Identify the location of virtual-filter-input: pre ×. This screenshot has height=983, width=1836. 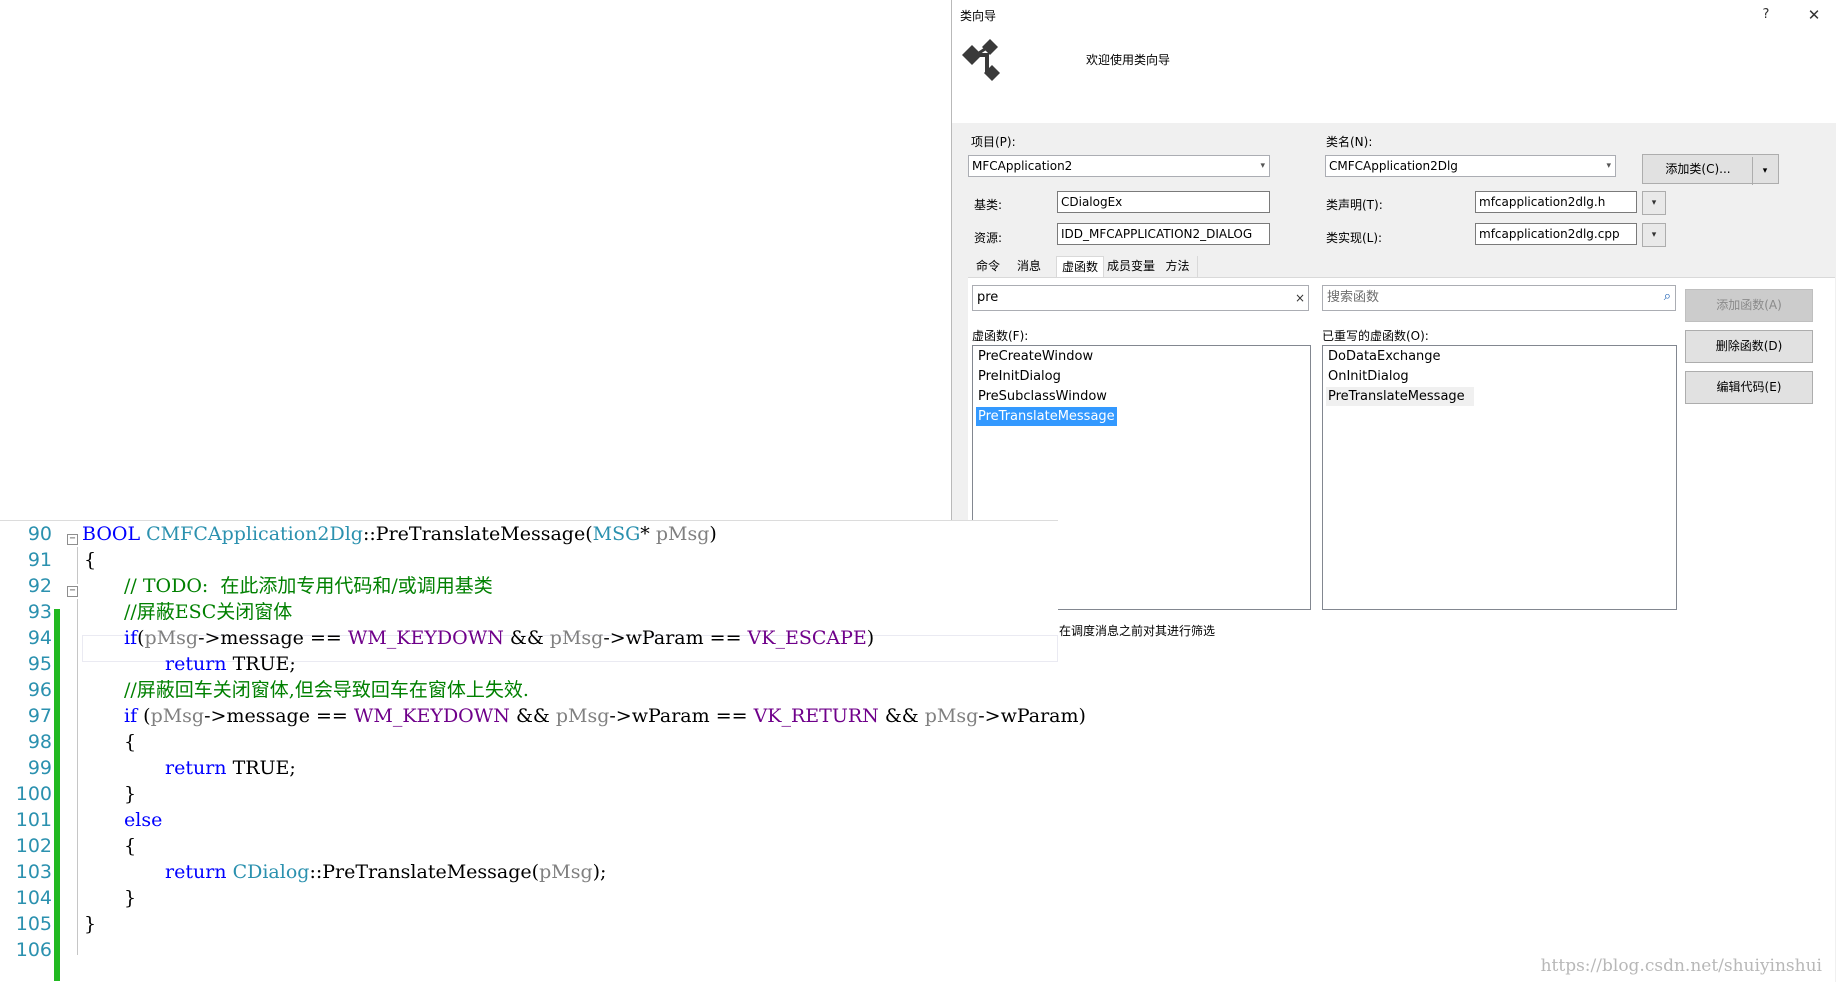
(1140, 298).